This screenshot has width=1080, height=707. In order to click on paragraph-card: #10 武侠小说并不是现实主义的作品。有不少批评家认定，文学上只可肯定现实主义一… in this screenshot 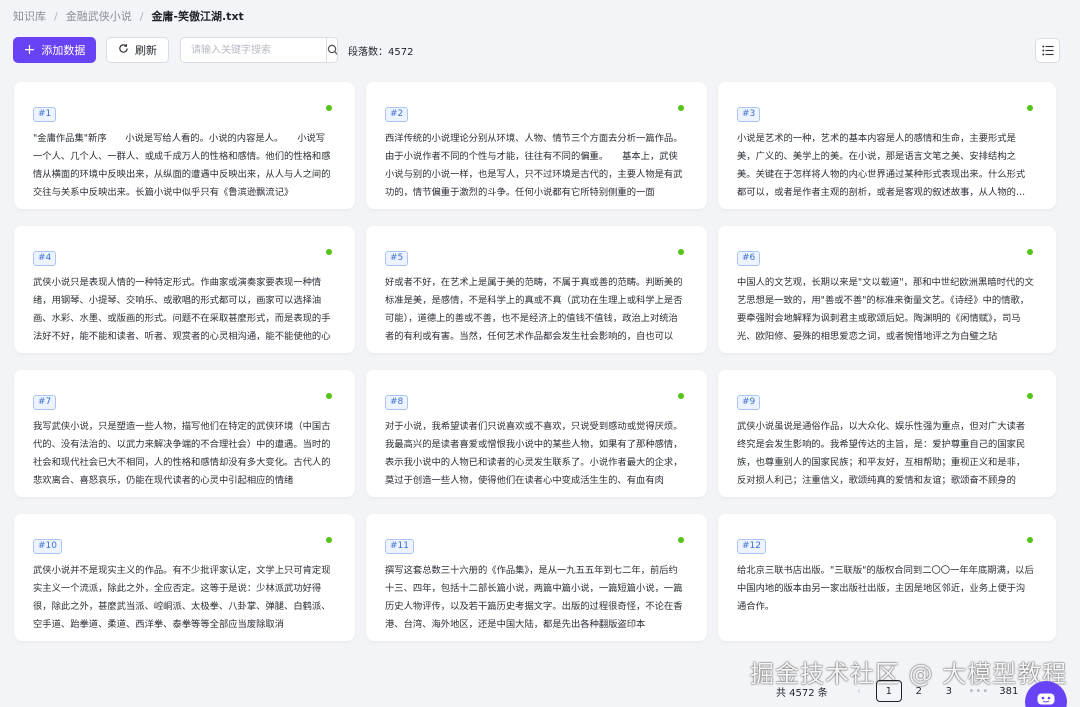, I will do `click(184, 577)`.